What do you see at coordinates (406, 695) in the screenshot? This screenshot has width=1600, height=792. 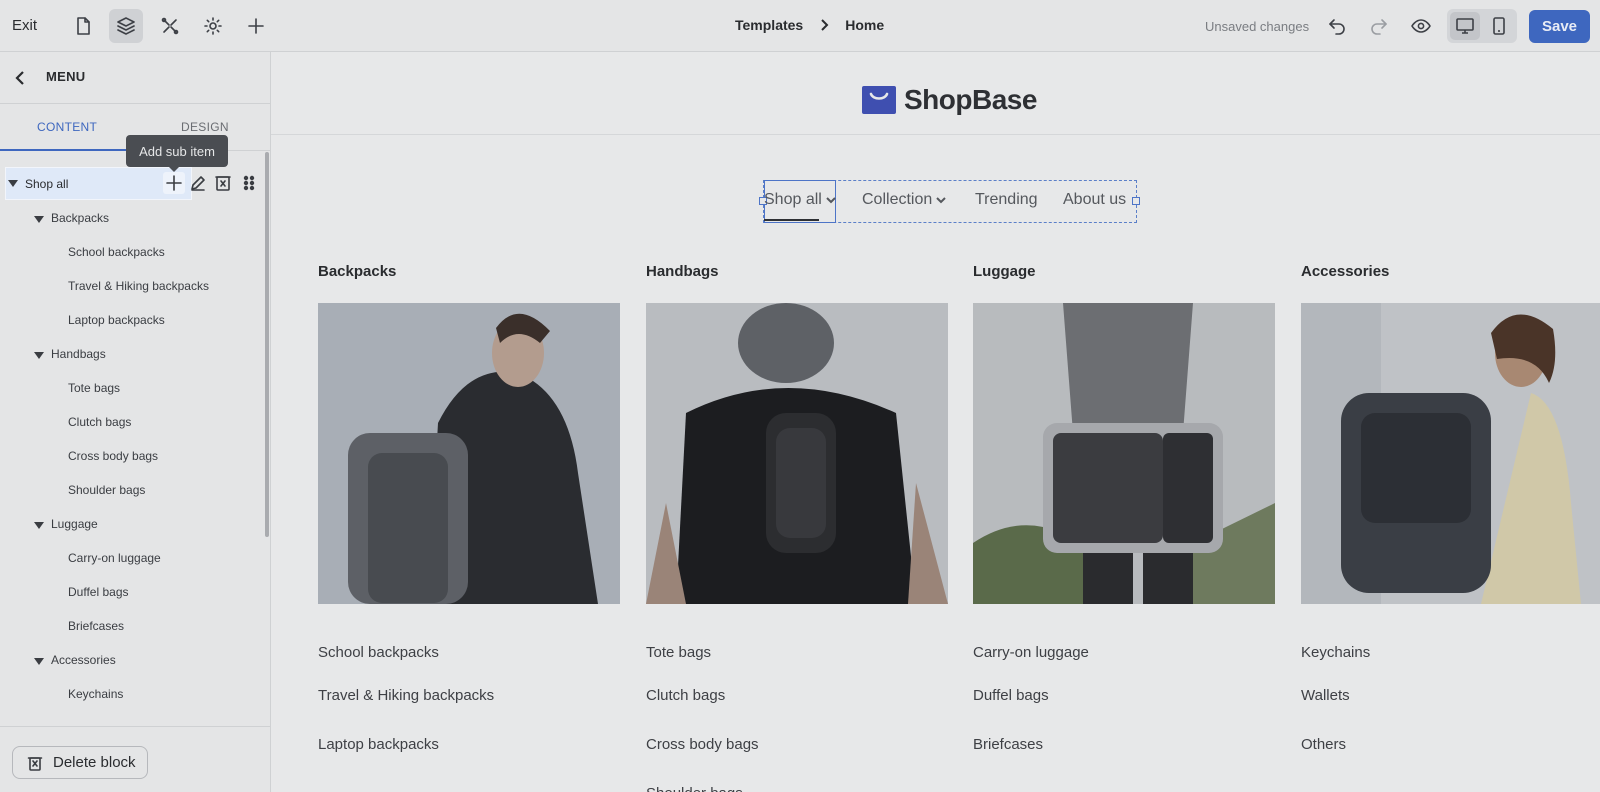 I see `submenu-link: Travel & Hiking backpacks` at bounding box center [406, 695].